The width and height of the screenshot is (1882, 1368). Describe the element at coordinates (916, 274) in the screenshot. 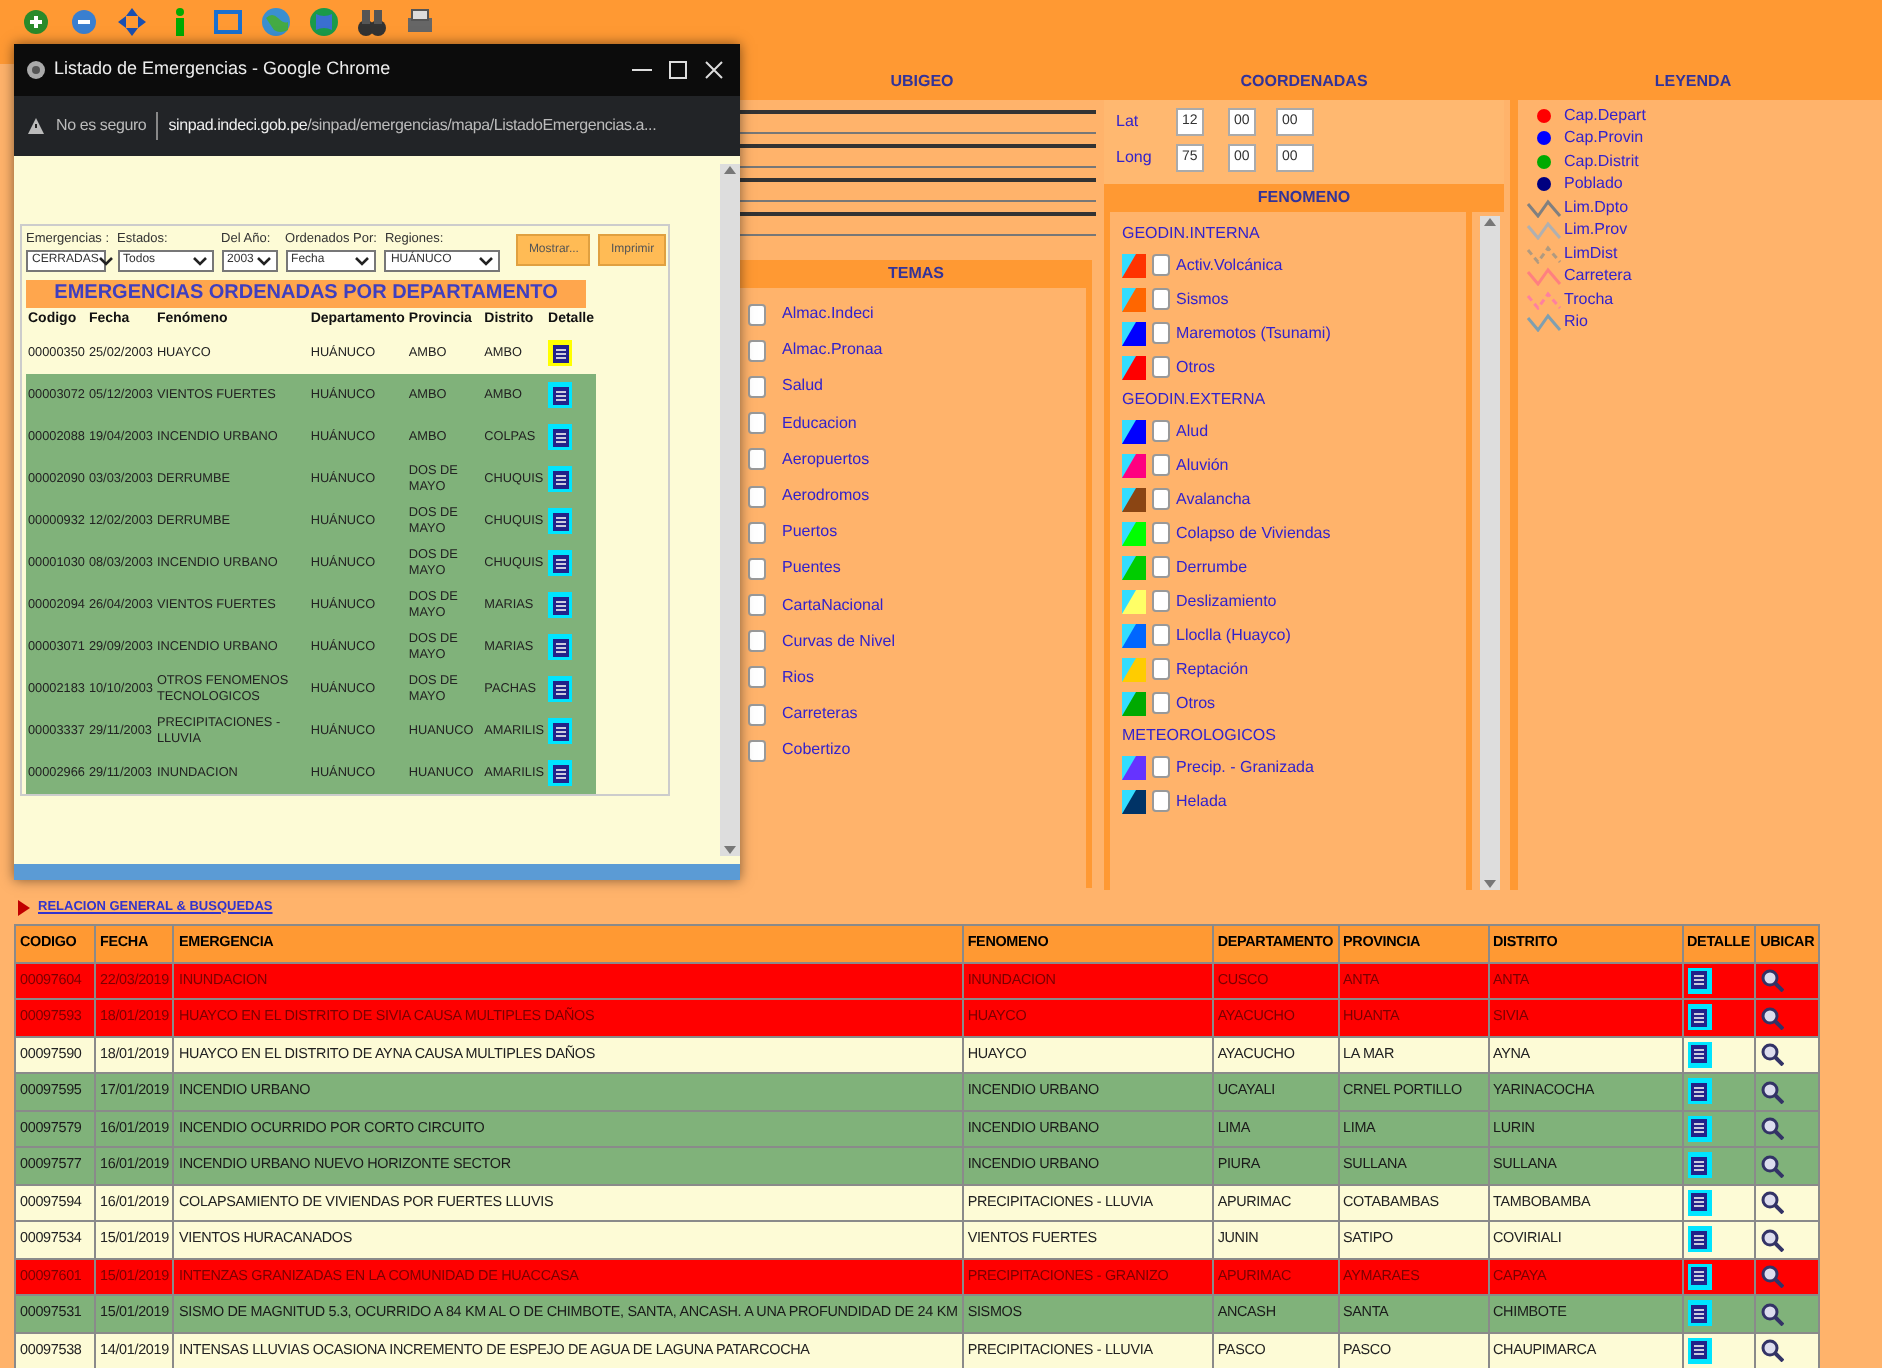

I see `section-title: TEMAS` at that location.